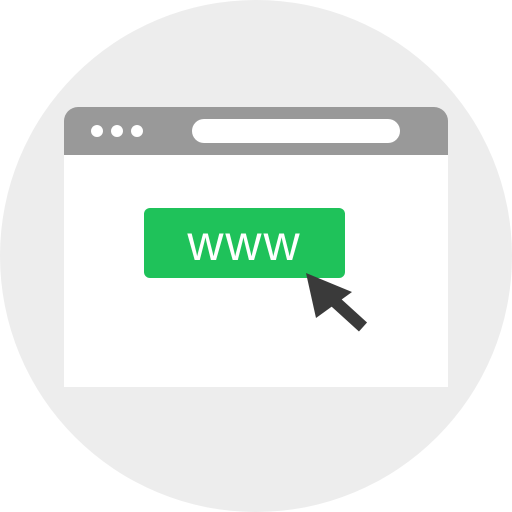  I want to click on www-button: www, so click(244, 243).